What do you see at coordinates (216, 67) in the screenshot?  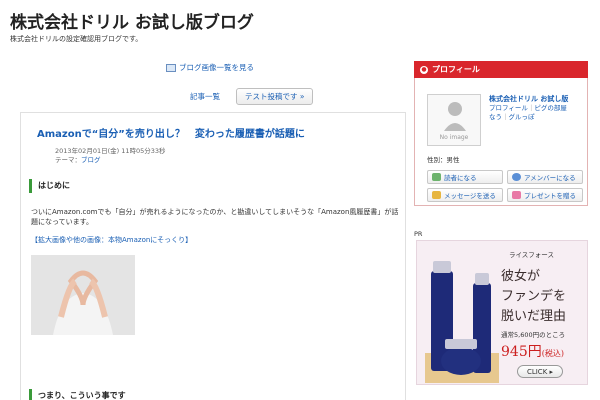 I see `image-list-label: ブログ画像一覧を見る` at bounding box center [216, 67].